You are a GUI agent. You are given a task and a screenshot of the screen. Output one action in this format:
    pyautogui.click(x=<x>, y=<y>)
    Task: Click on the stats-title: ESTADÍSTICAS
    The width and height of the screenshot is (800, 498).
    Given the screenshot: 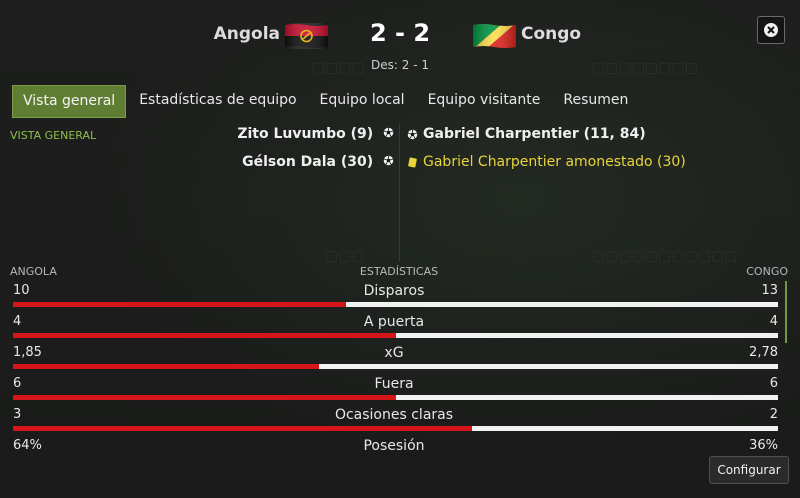 What is the action you would take?
    pyautogui.click(x=399, y=271)
    